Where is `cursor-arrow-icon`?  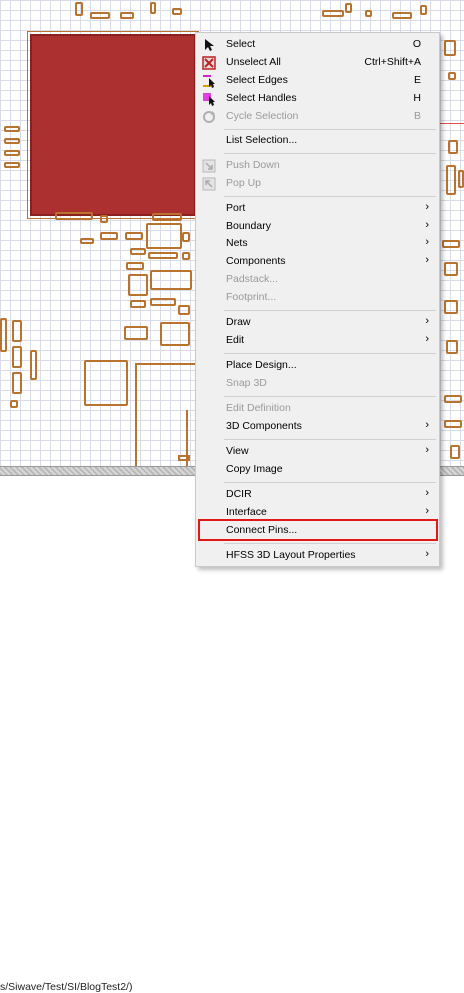
cursor-arrow-icon is located at coordinates (209, 45).